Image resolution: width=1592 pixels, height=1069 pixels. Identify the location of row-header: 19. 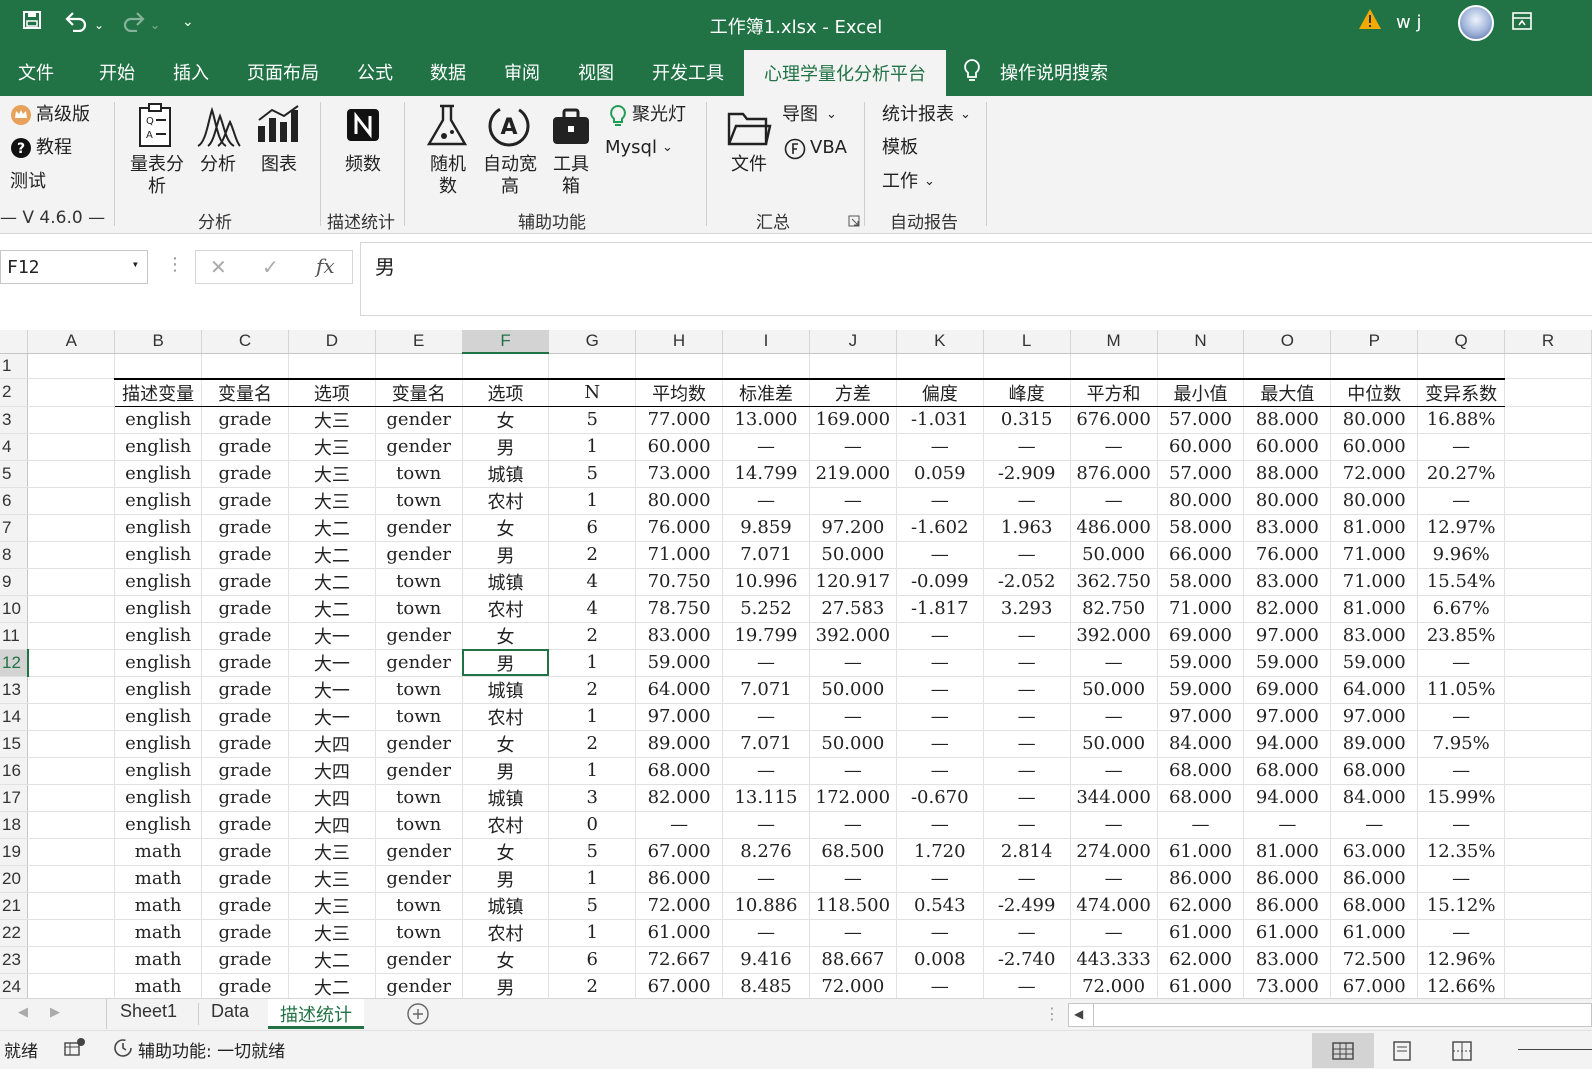
(14, 852).